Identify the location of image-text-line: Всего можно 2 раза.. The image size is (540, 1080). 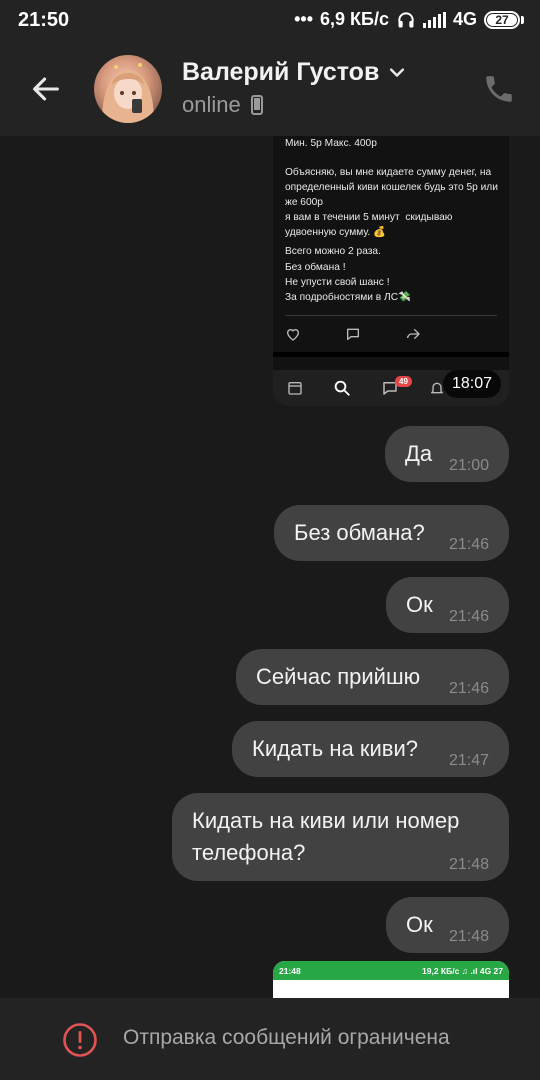
(333, 251).